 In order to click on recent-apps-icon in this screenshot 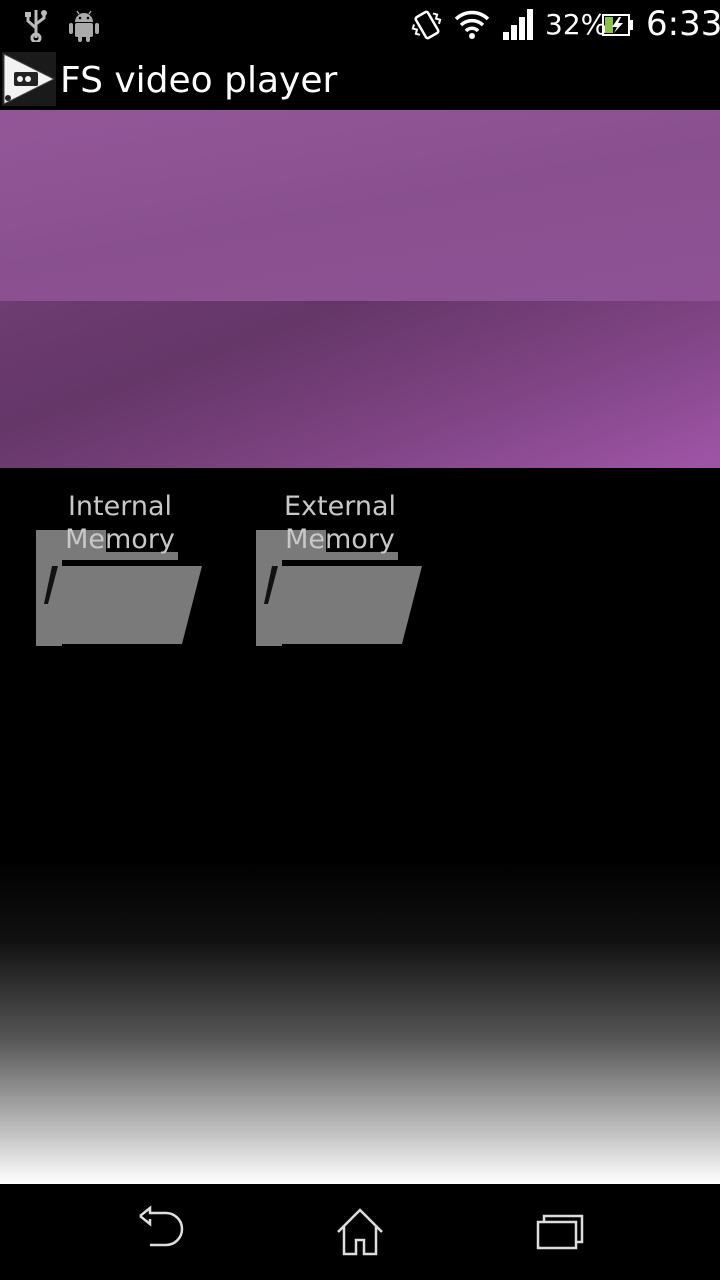, I will do `click(562, 1232)`.